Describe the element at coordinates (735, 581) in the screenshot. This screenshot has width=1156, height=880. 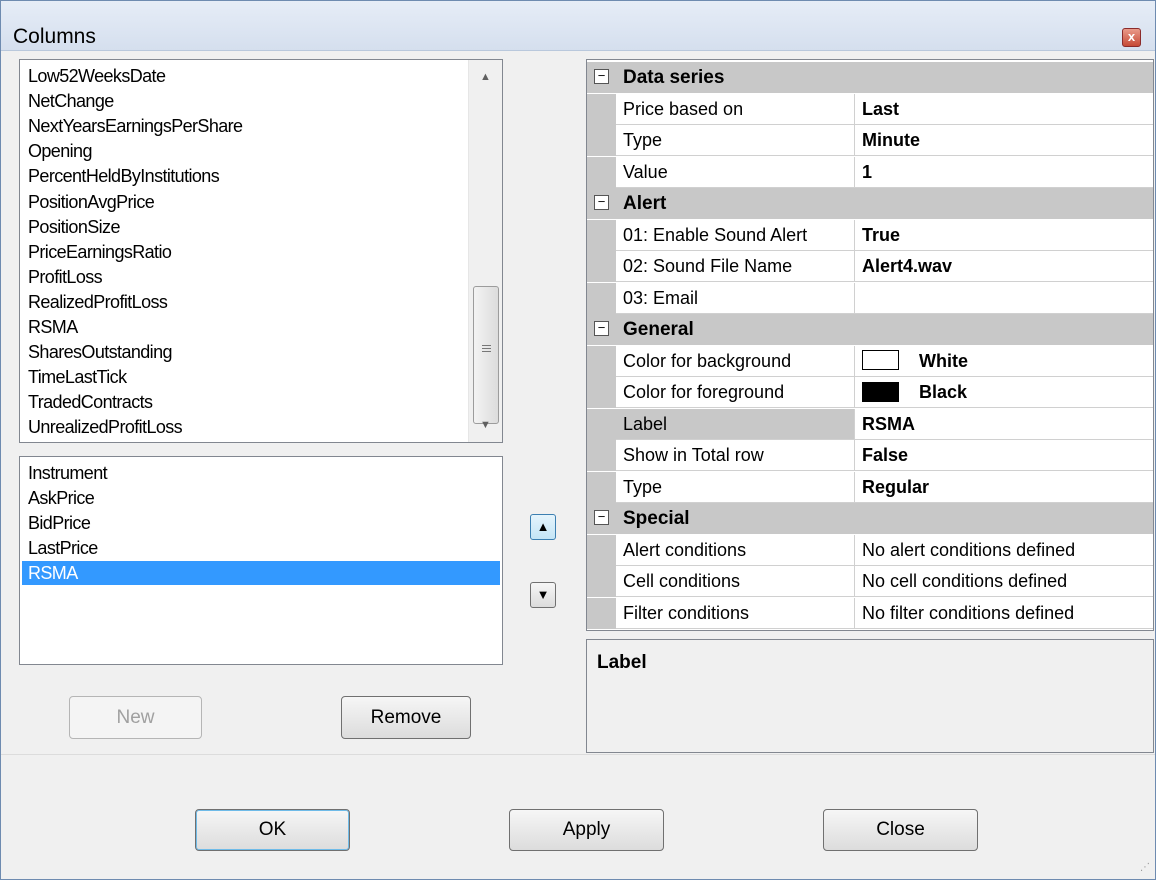
I see `property-name: Cell conditions` at that location.